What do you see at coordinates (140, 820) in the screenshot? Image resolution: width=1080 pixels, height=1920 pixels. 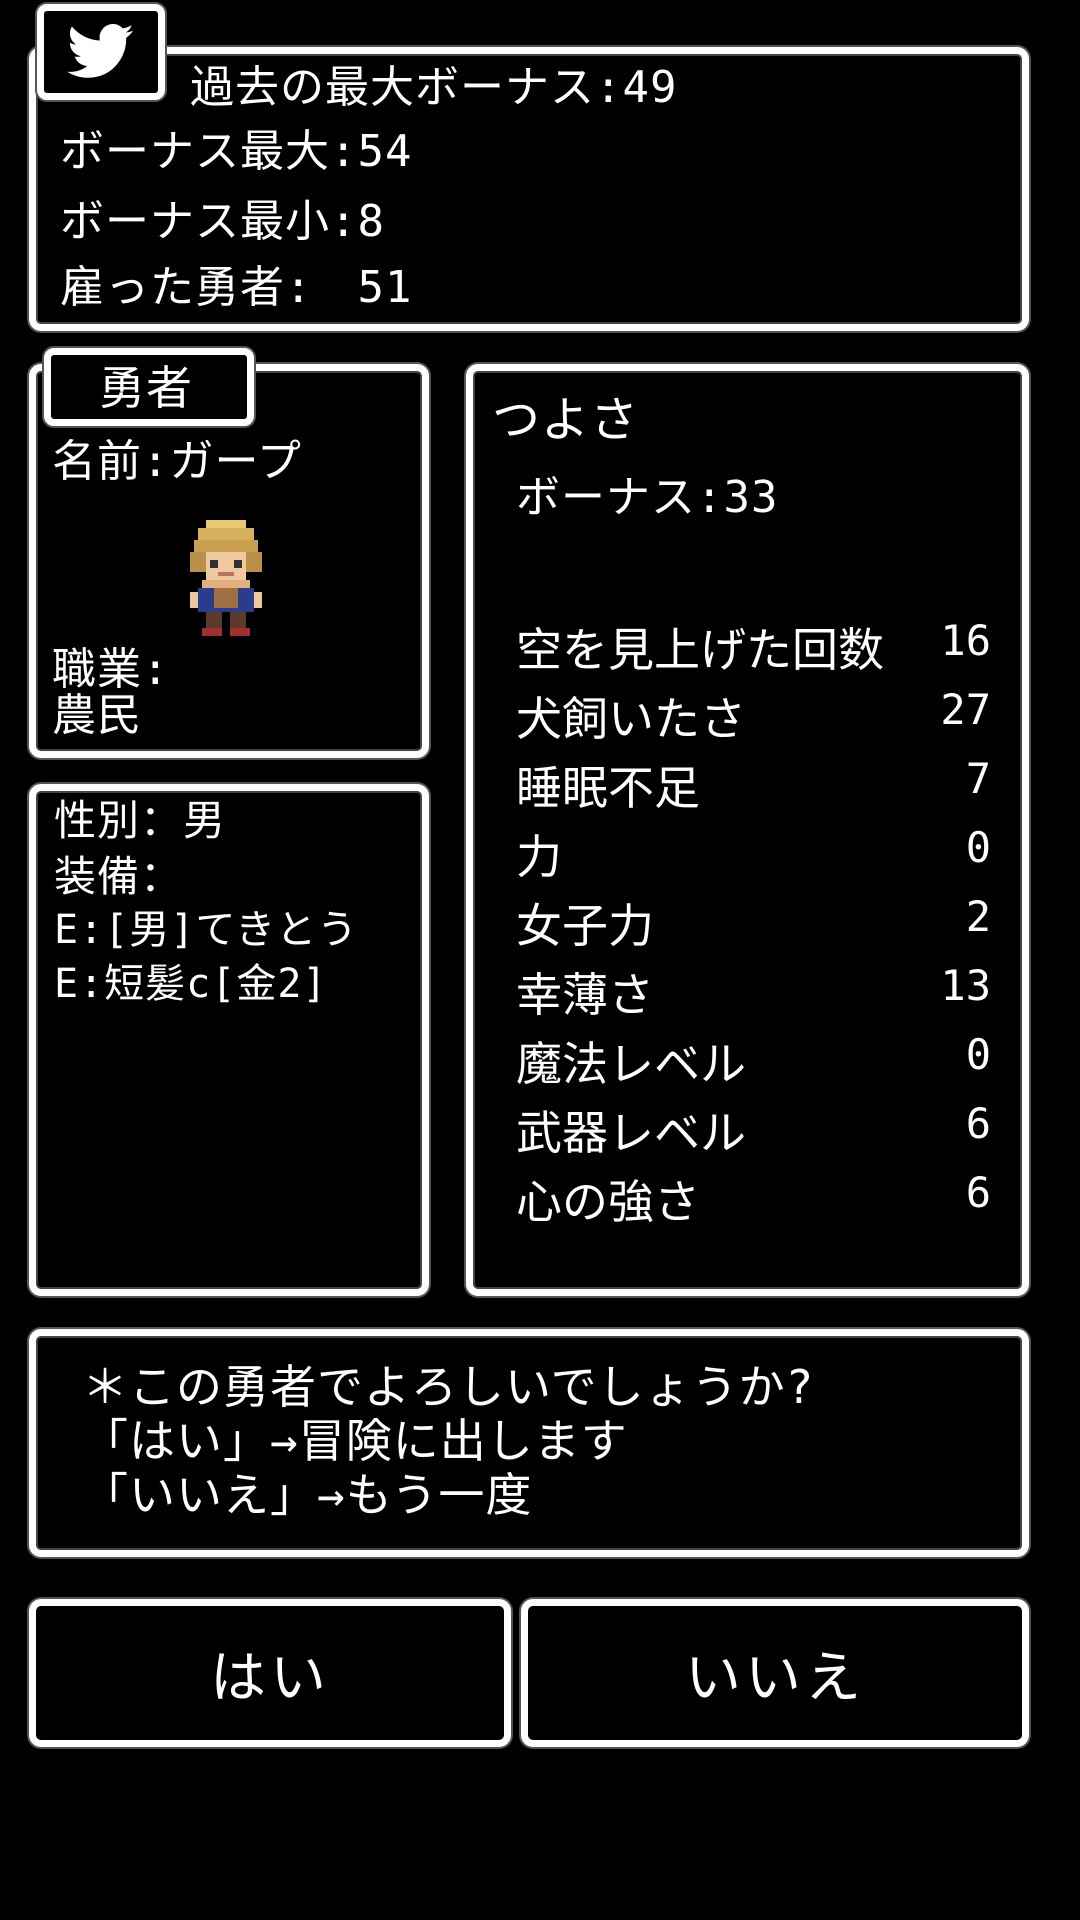 I see `gender: 性別：男` at bounding box center [140, 820].